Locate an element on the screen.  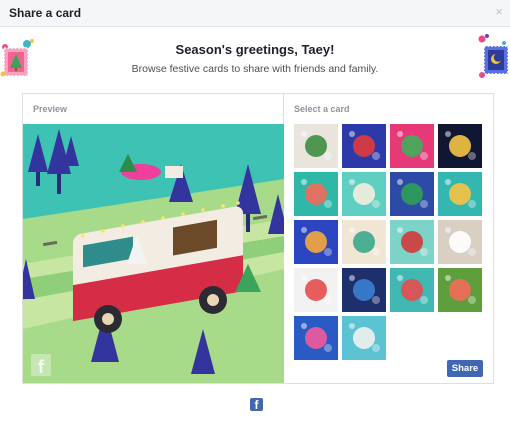
card-fireworks-thumbnail is located at coordinates (460, 146).